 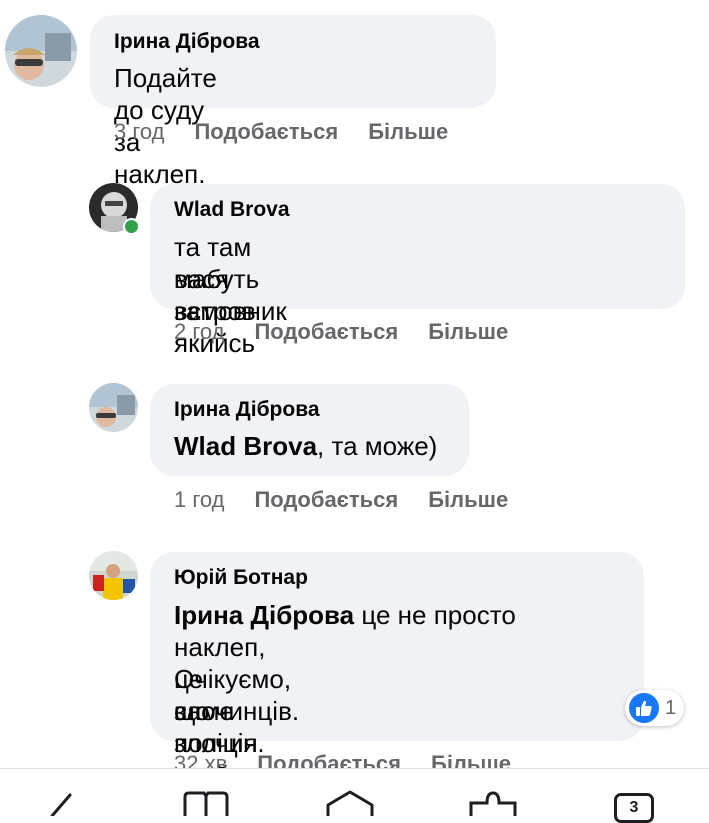 I want to click on comment-time: 3 год, so click(x=139, y=131).